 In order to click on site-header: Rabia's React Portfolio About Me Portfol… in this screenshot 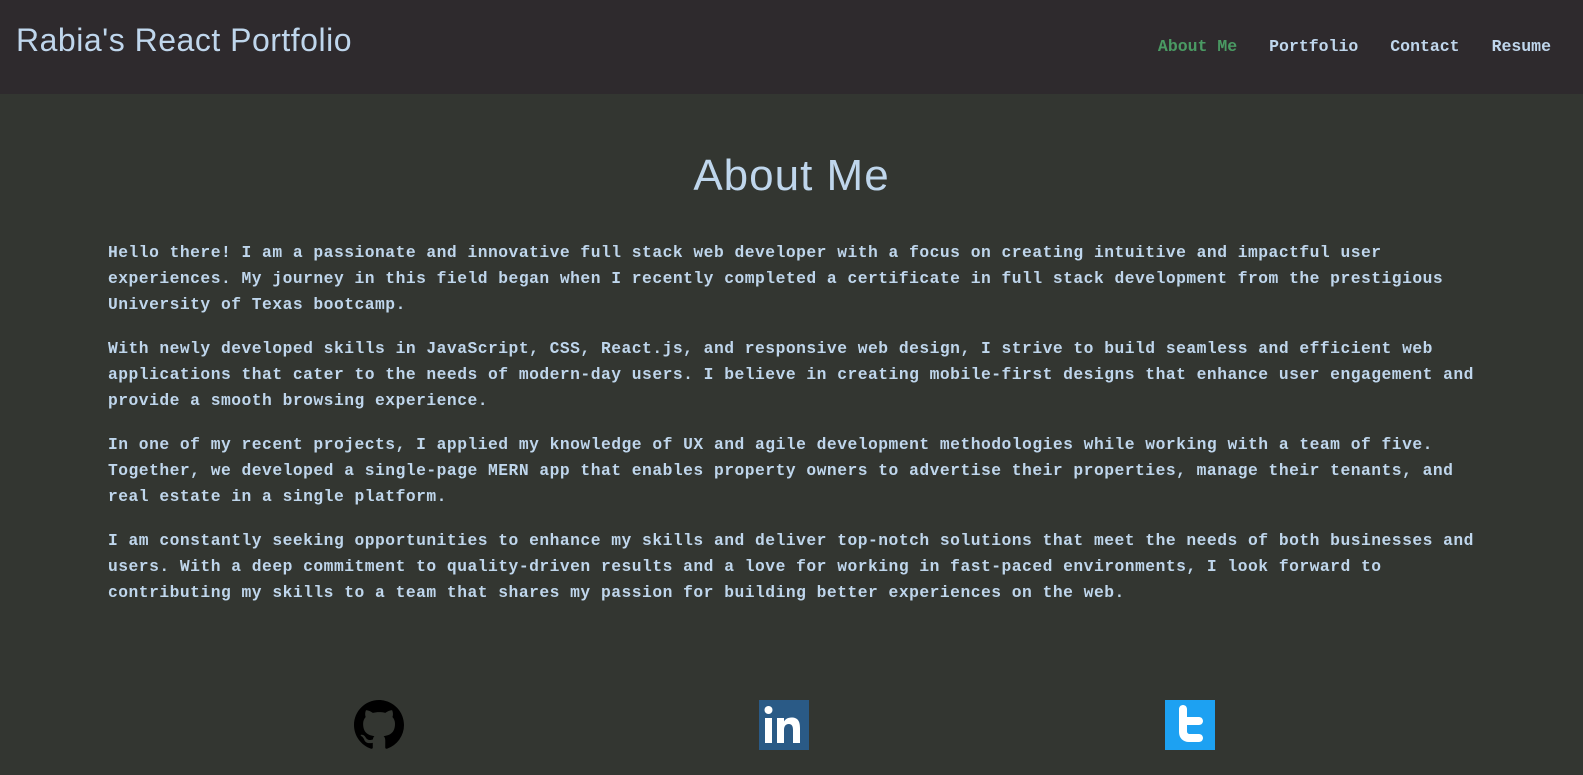, I will do `click(791, 47)`.